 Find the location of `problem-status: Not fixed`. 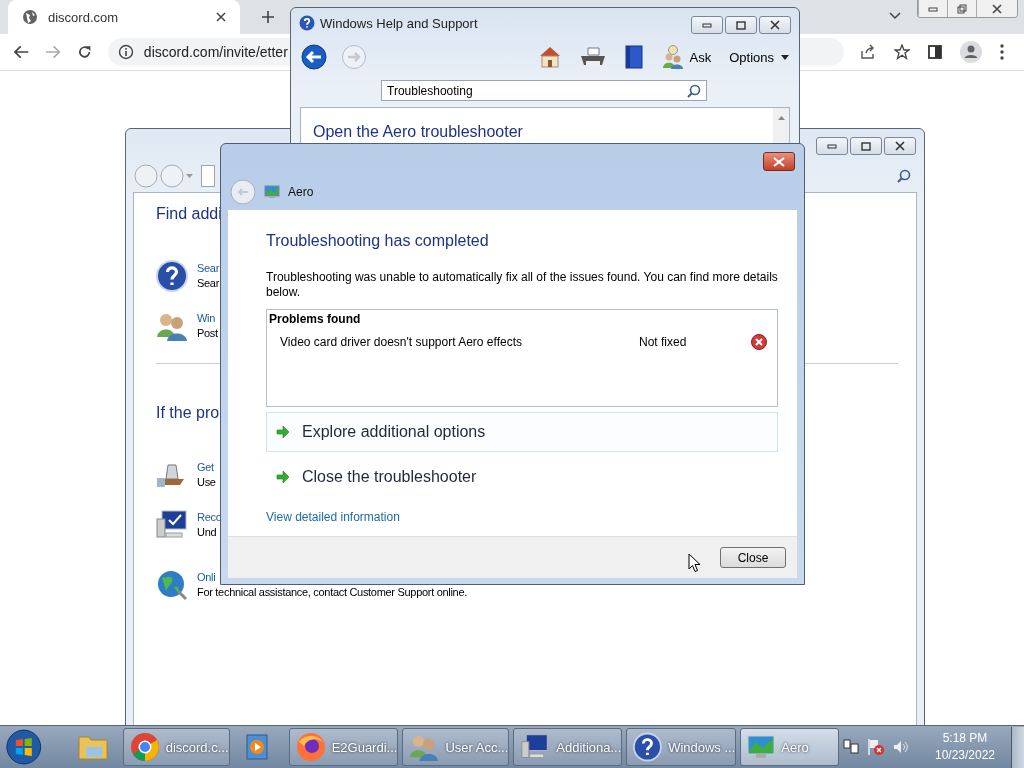

problem-status: Not fixed is located at coordinates (663, 342).